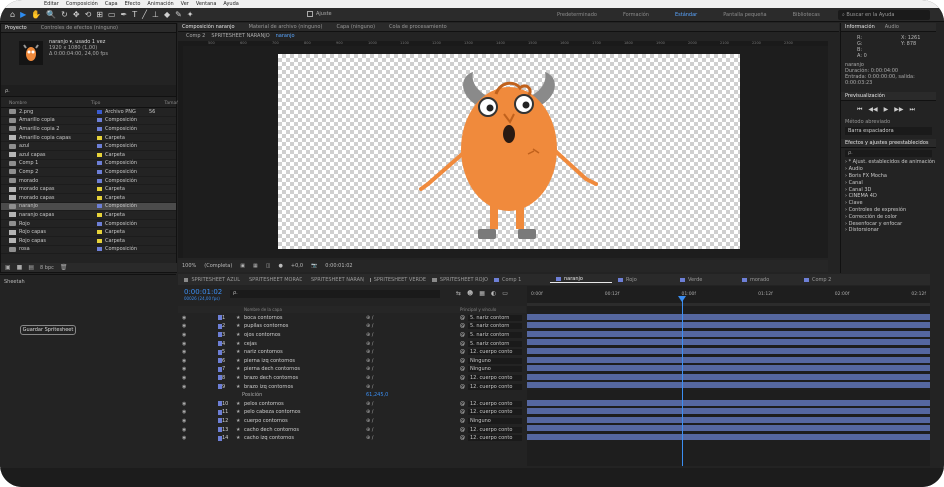 This screenshot has height=487, width=944. Describe the element at coordinates (271, 280) in the screenshot. I see `timeline-tab: SPRITESHEET MORADO` at that location.